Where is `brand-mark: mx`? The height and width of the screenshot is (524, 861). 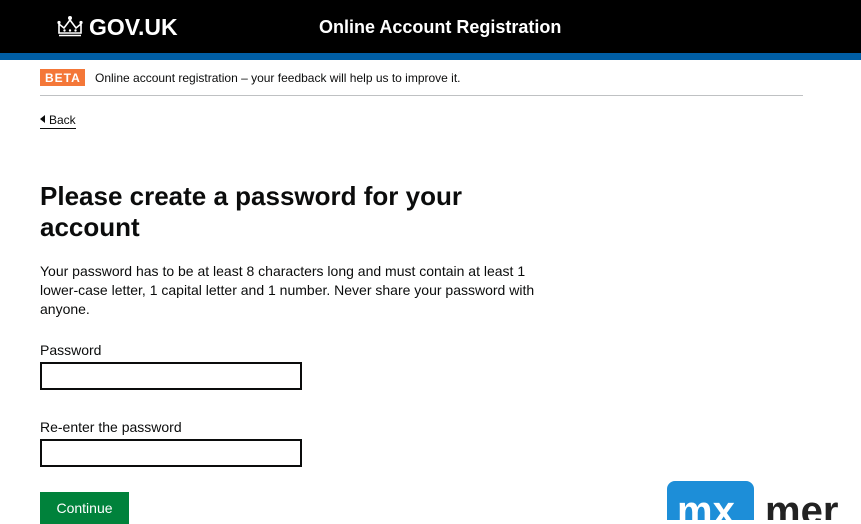 brand-mark: mx is located at coordinates (710, 500).